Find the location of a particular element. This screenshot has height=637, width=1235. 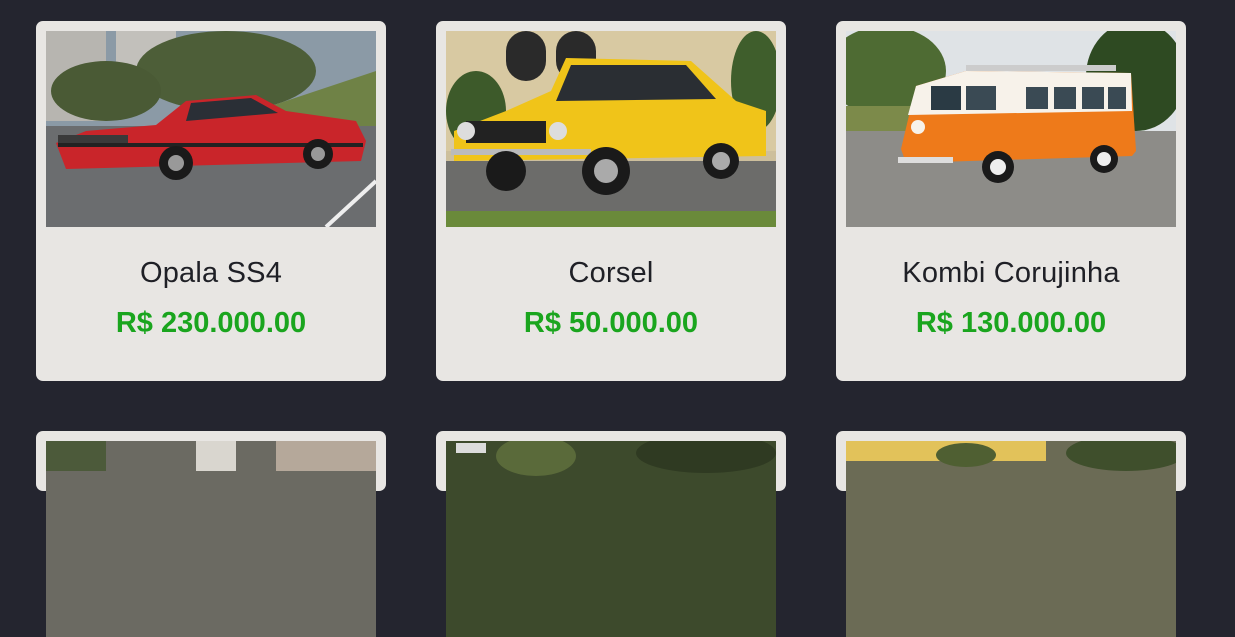

red-muscle-car-image is located at coordinates (211, 129).